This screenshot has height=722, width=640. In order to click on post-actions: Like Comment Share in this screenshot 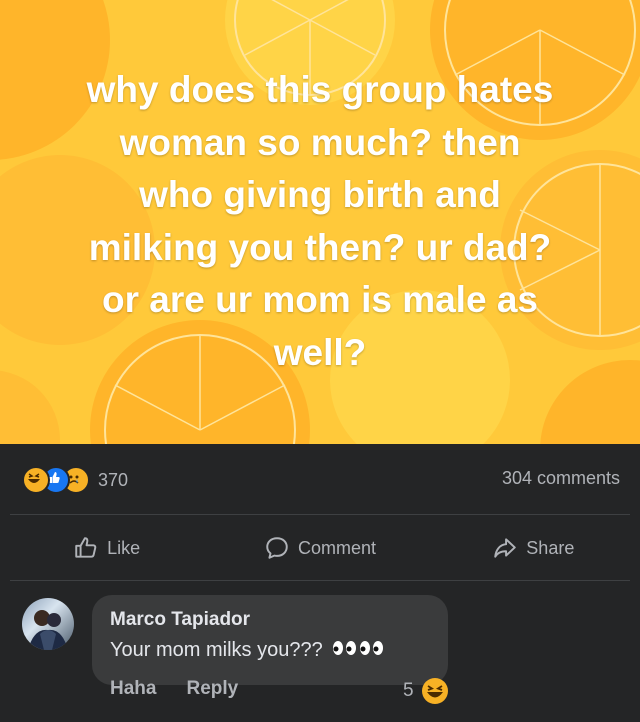, I will do `click(320, 548)`.